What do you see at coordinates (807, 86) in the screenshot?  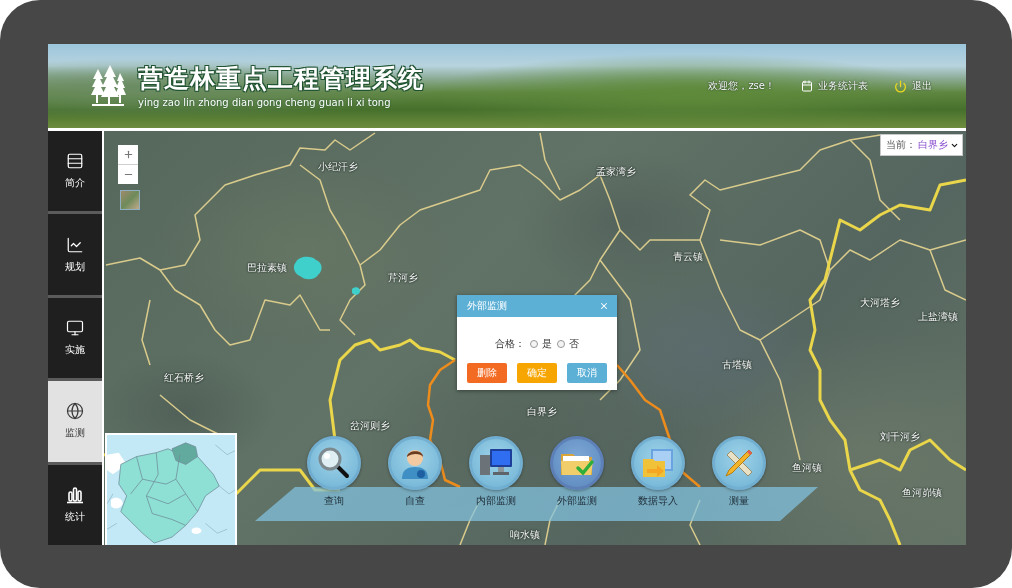 I see `calendar-icon` at bounding box center [807, 86].